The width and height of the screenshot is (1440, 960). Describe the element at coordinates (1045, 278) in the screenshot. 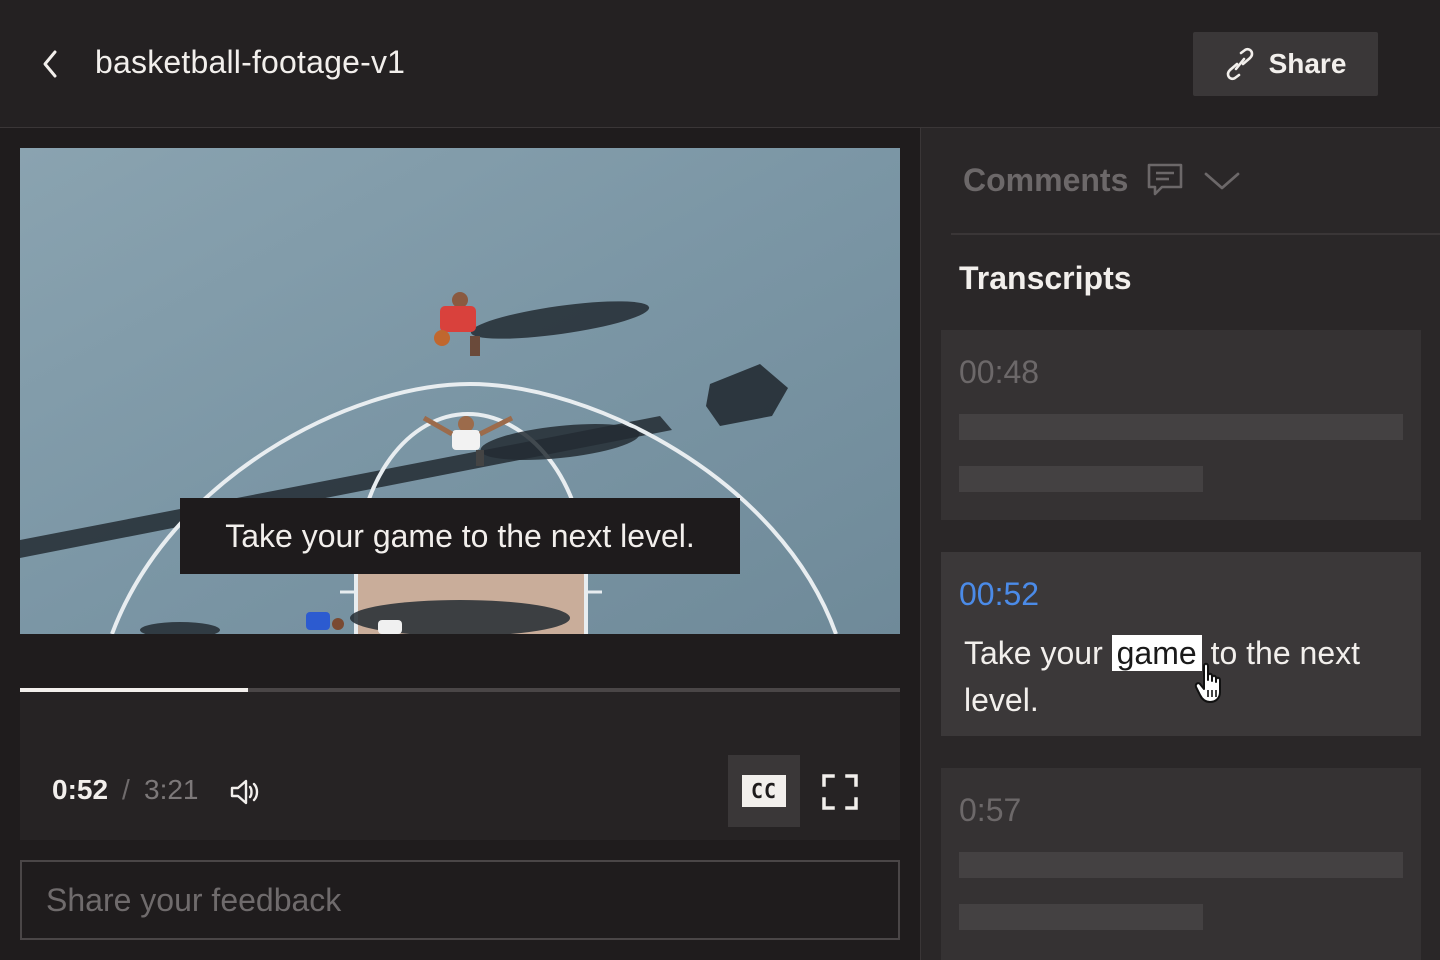

I see `transcripts-heading: Transcripts` at that location.